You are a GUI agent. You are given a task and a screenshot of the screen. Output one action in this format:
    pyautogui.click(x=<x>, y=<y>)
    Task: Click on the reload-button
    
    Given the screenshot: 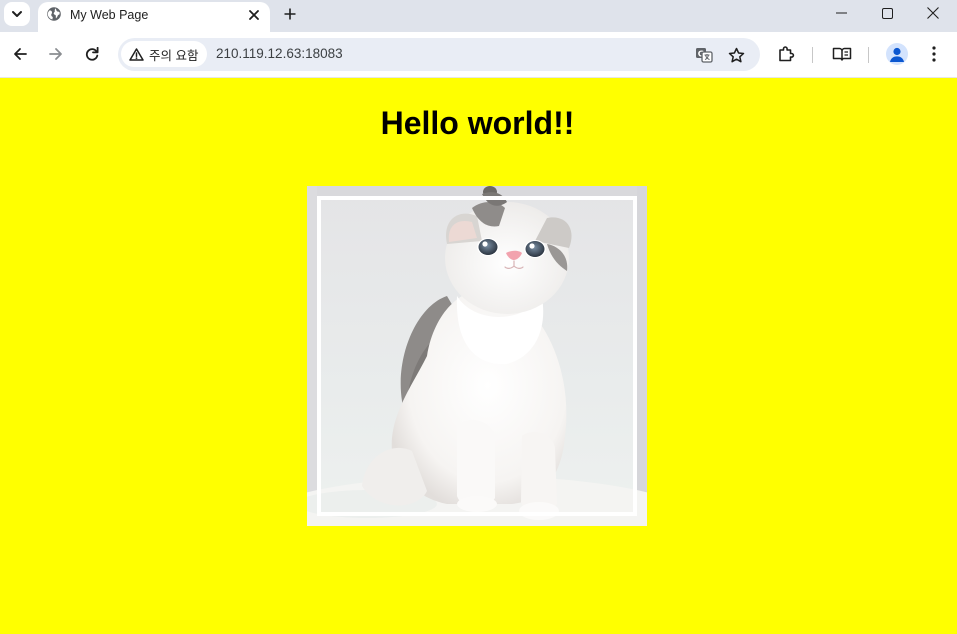 What is the action you would take?
    pyautogui.click(x=92, y=54)
    